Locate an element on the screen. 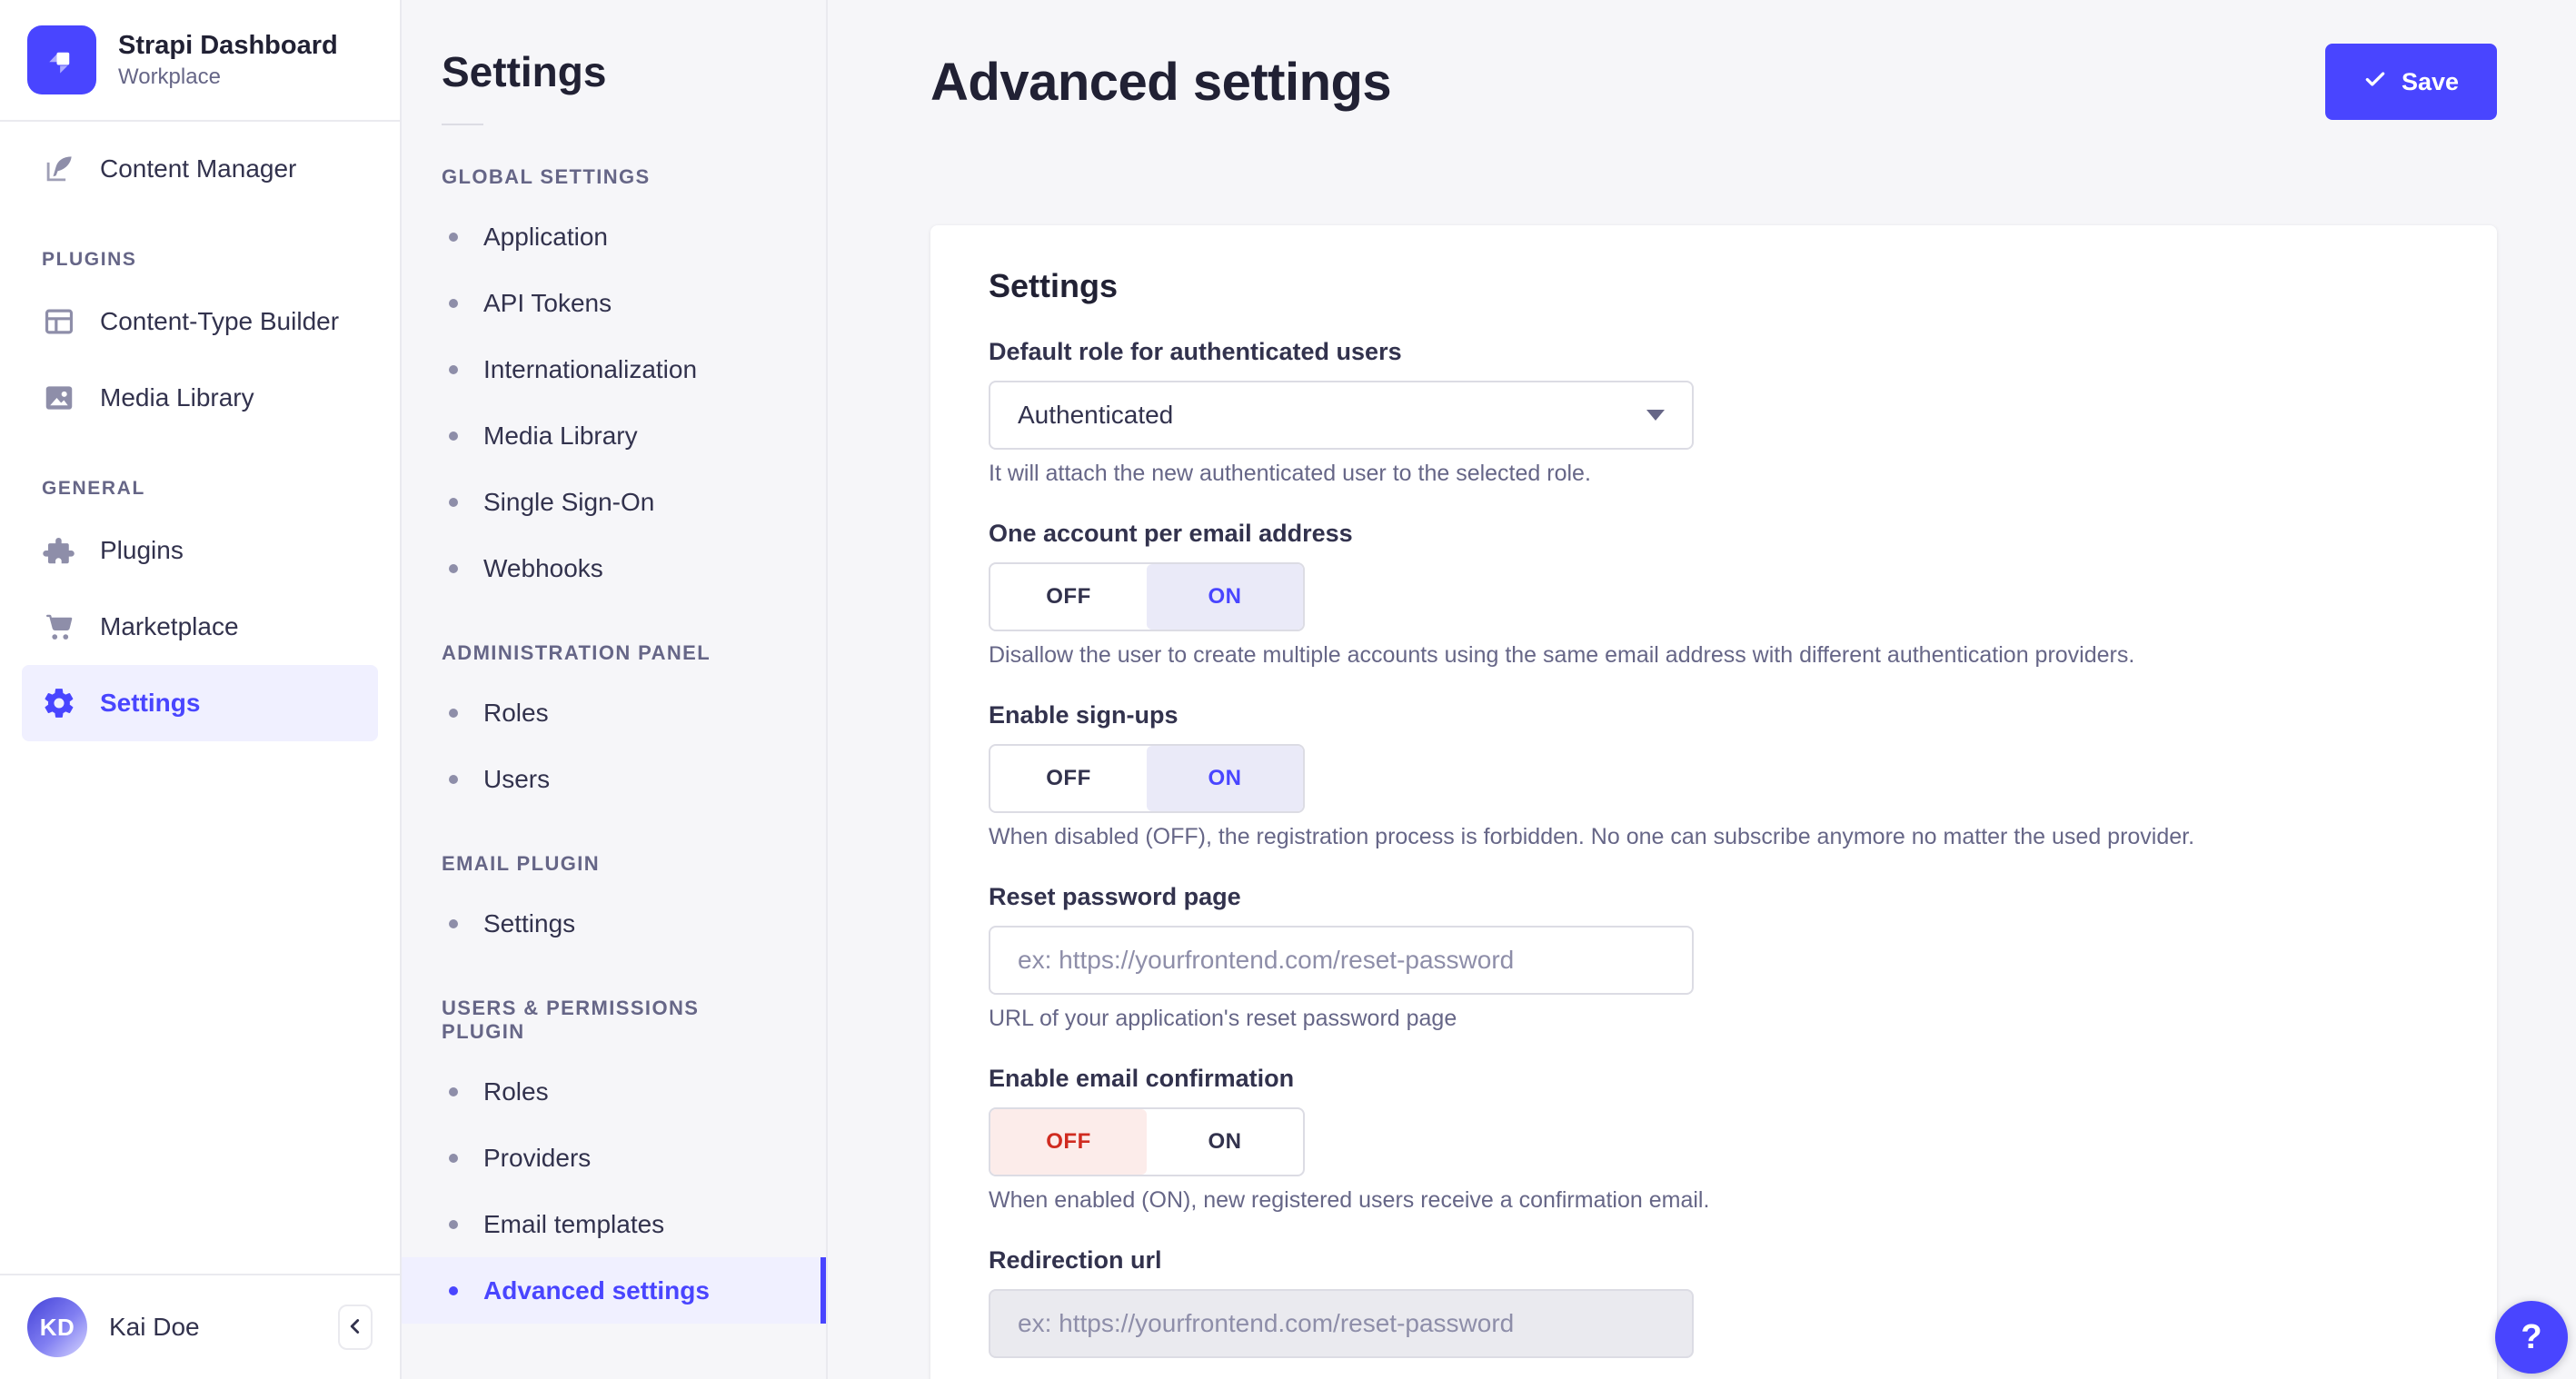  field-label: Reset password page is located at coordinates (1115, 896).